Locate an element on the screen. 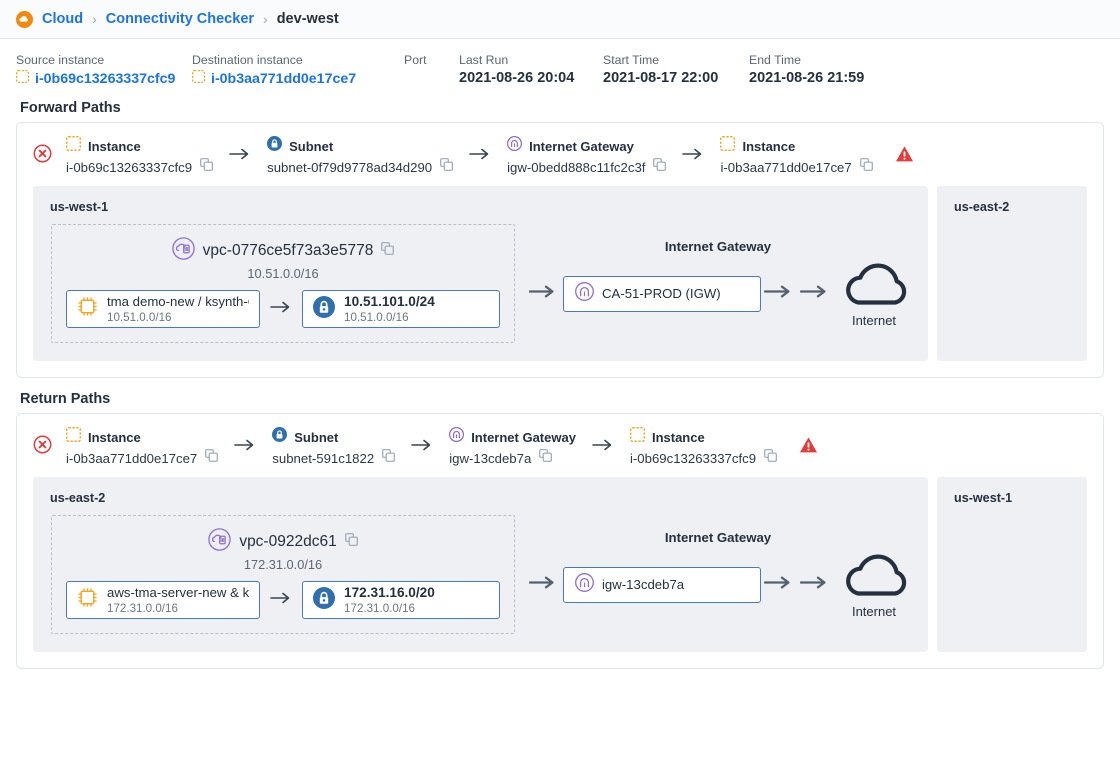 This screenshot has width=1120, height=760. meta-end-time: End Time 2021-08-26 21:59 is located at coordinates (824, 70).